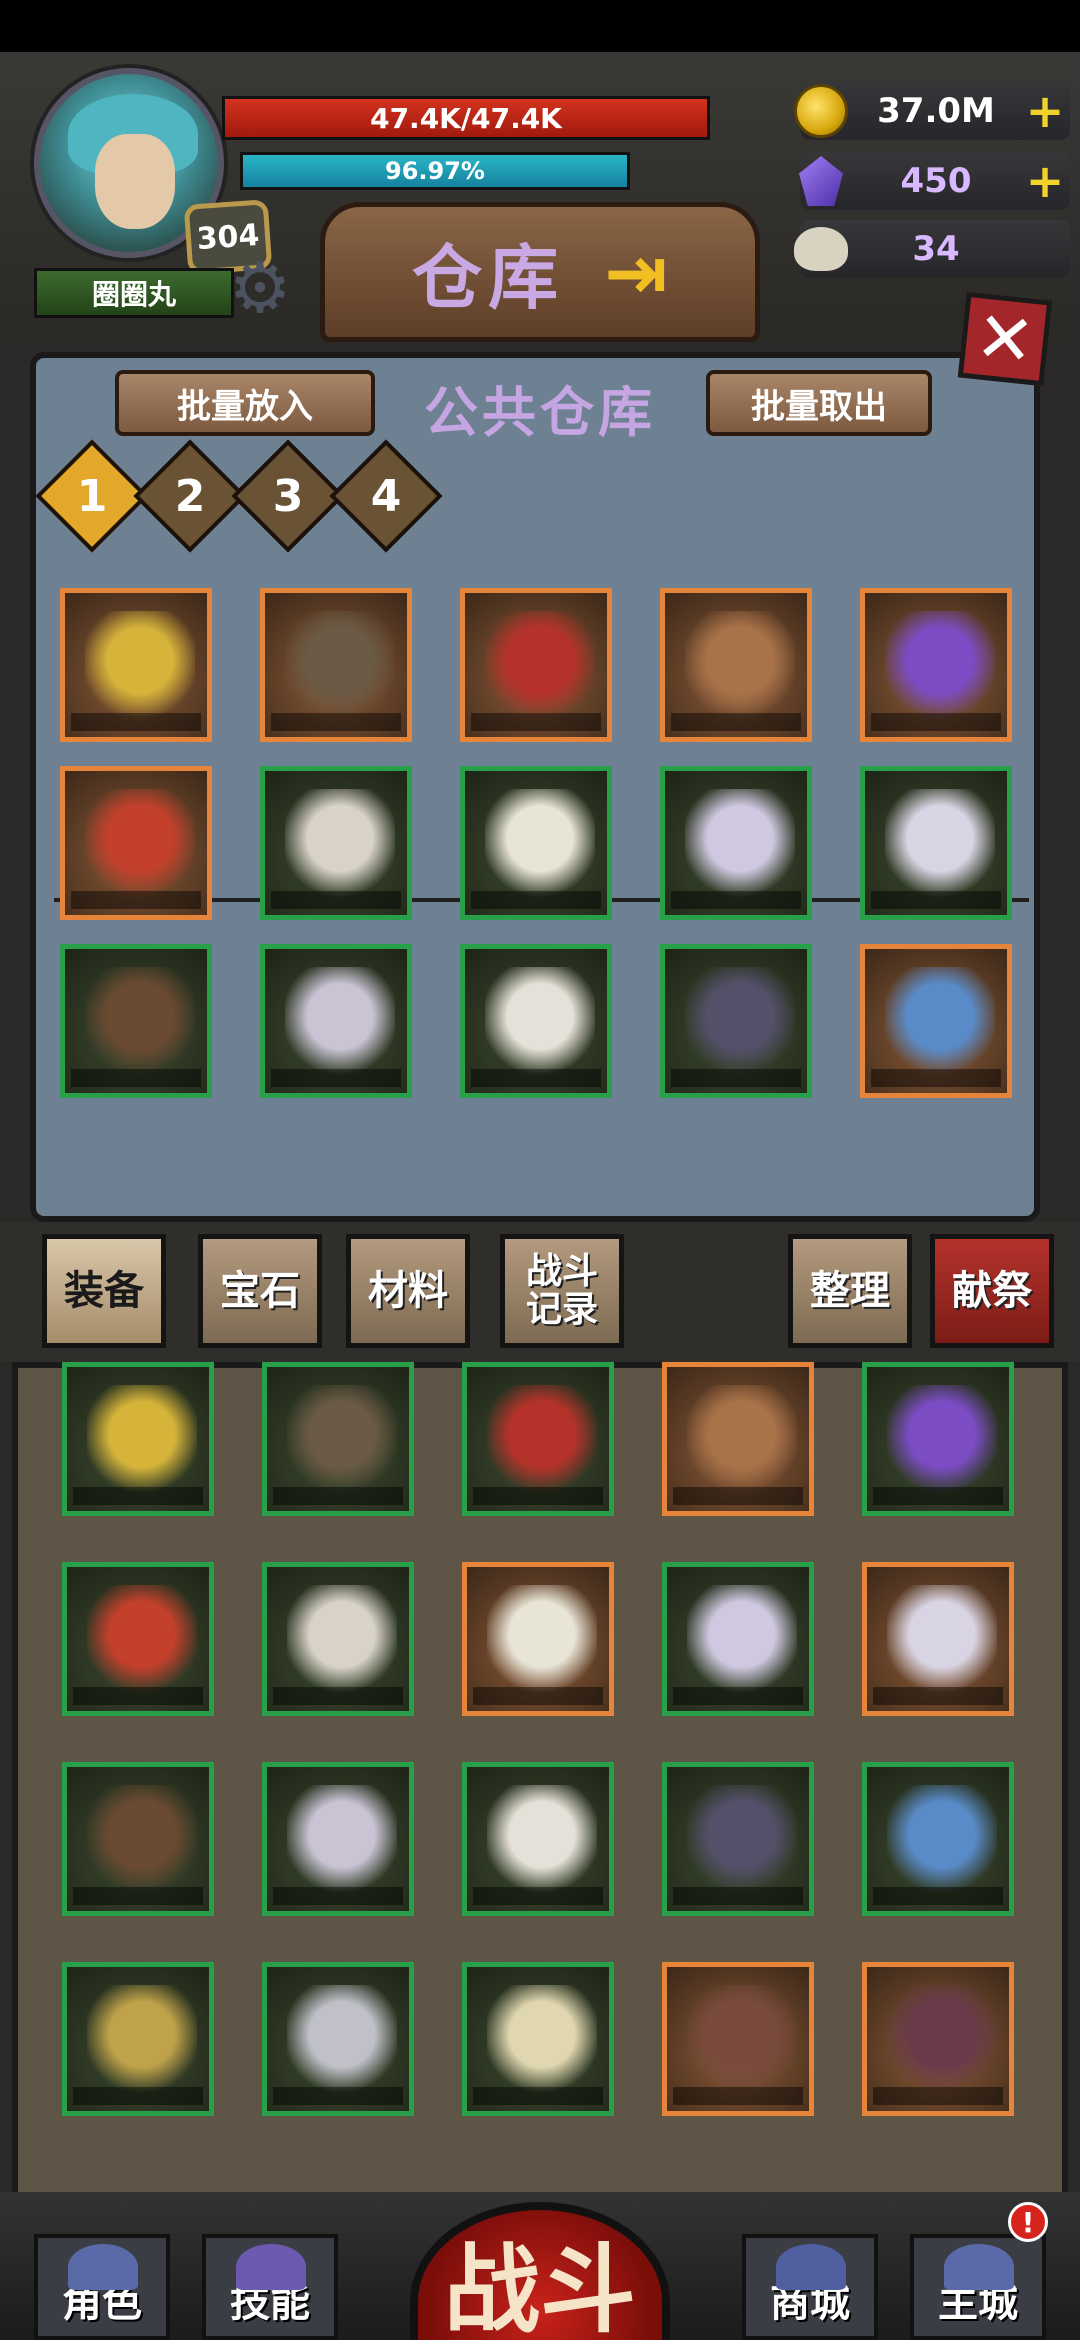  I want to click on crimson-fire-staff-icon, so click(140, 844).